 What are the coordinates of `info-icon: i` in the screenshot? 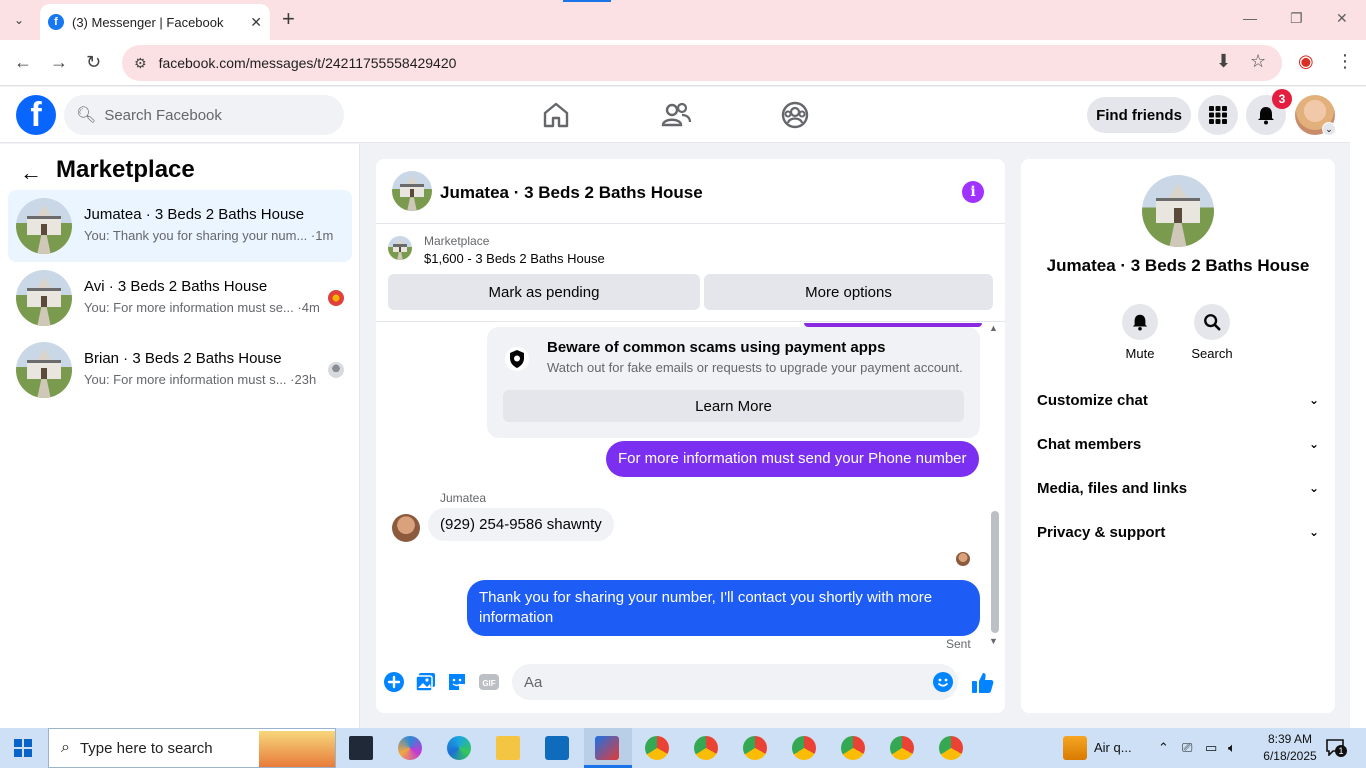 It's located at (973, 192).